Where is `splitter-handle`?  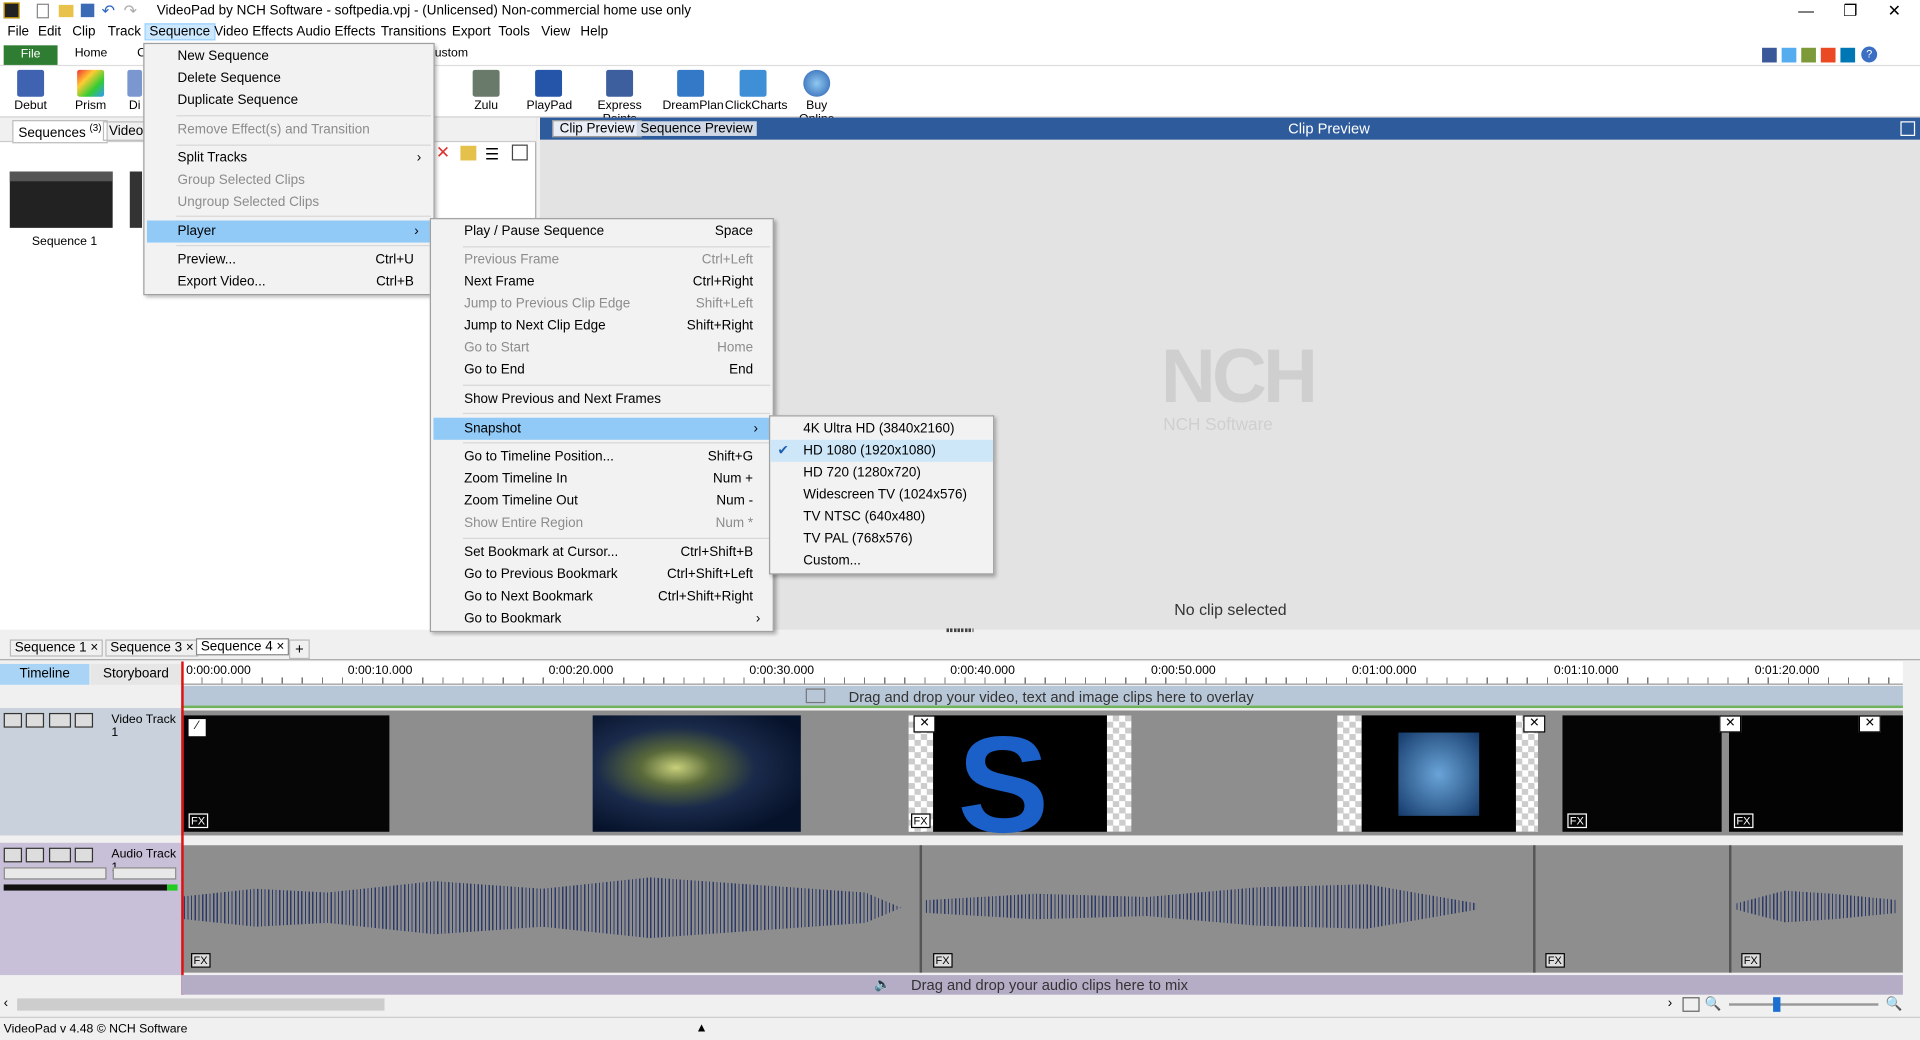 splitter-handle is located at coordinates (960, 630).